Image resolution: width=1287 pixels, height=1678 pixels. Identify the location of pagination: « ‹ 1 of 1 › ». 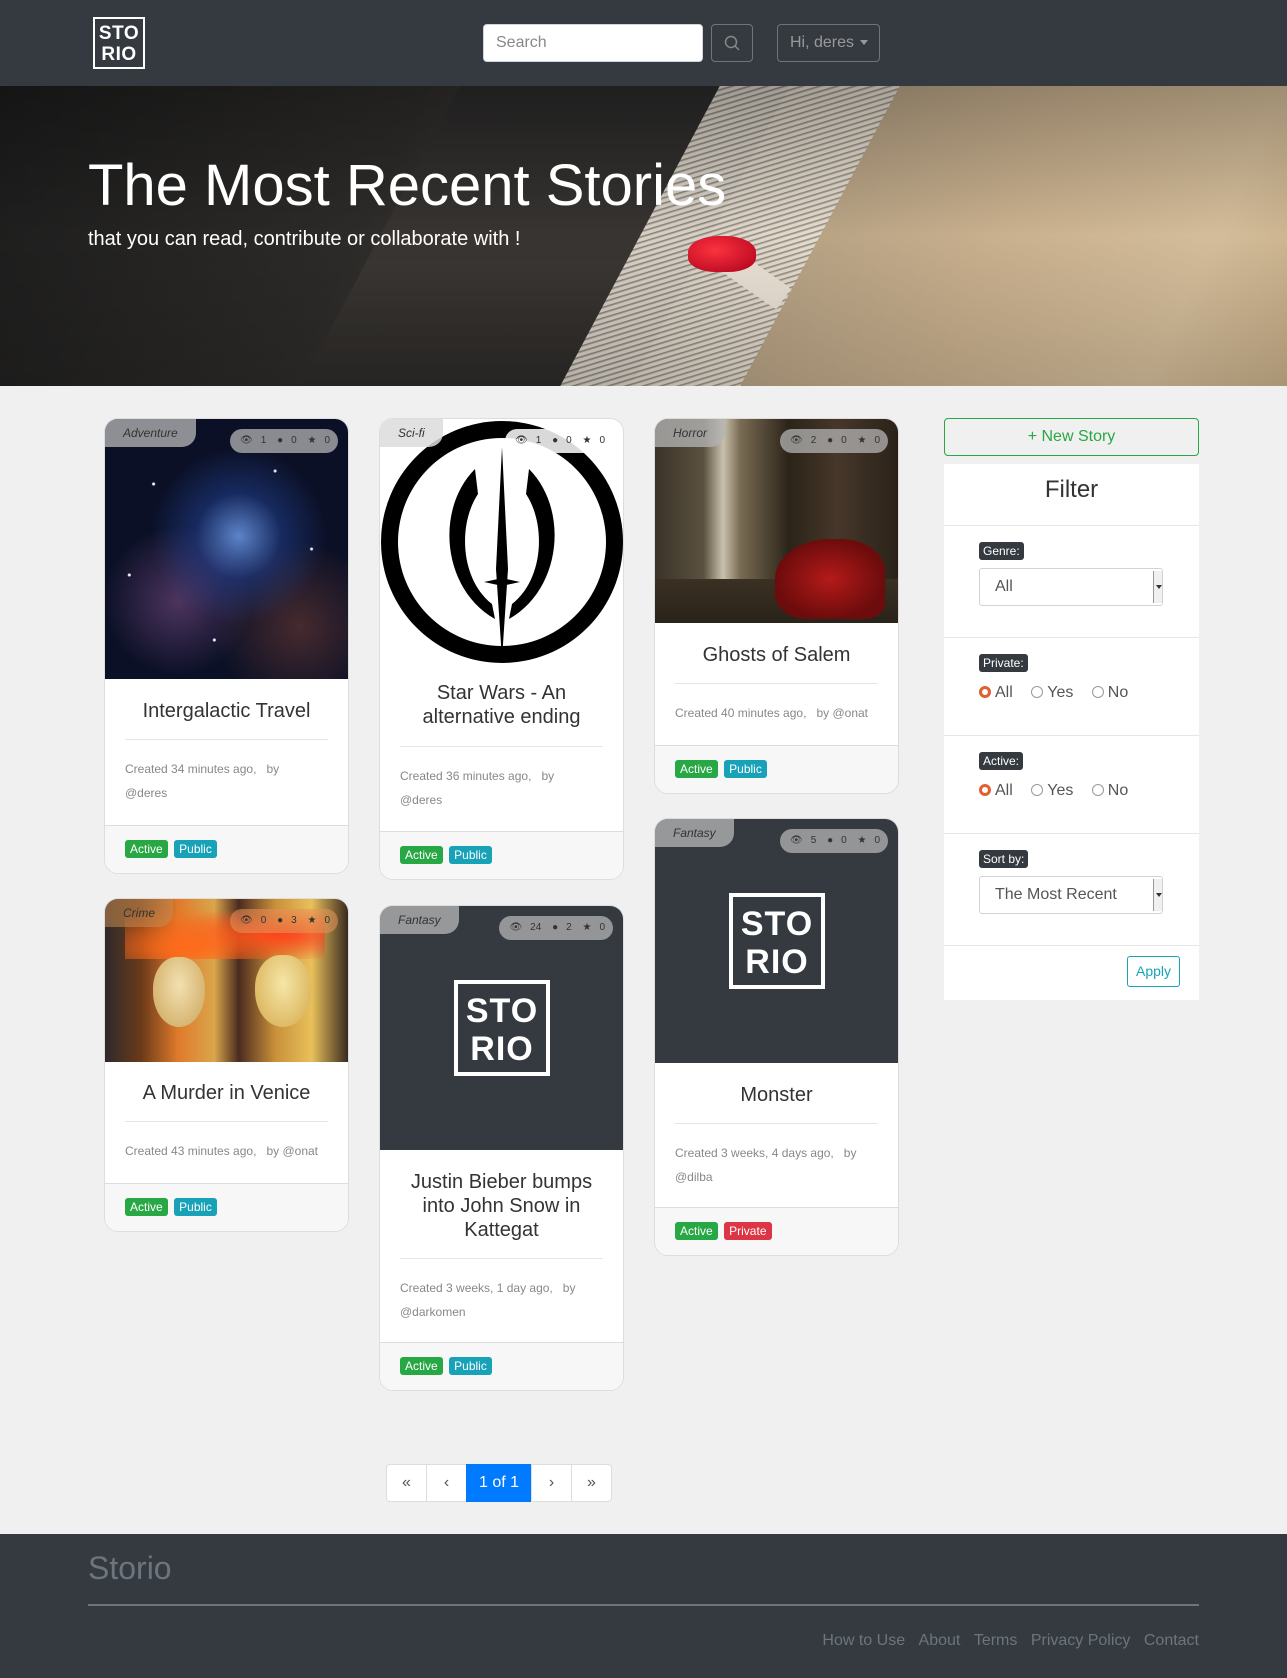
(499, 1483).